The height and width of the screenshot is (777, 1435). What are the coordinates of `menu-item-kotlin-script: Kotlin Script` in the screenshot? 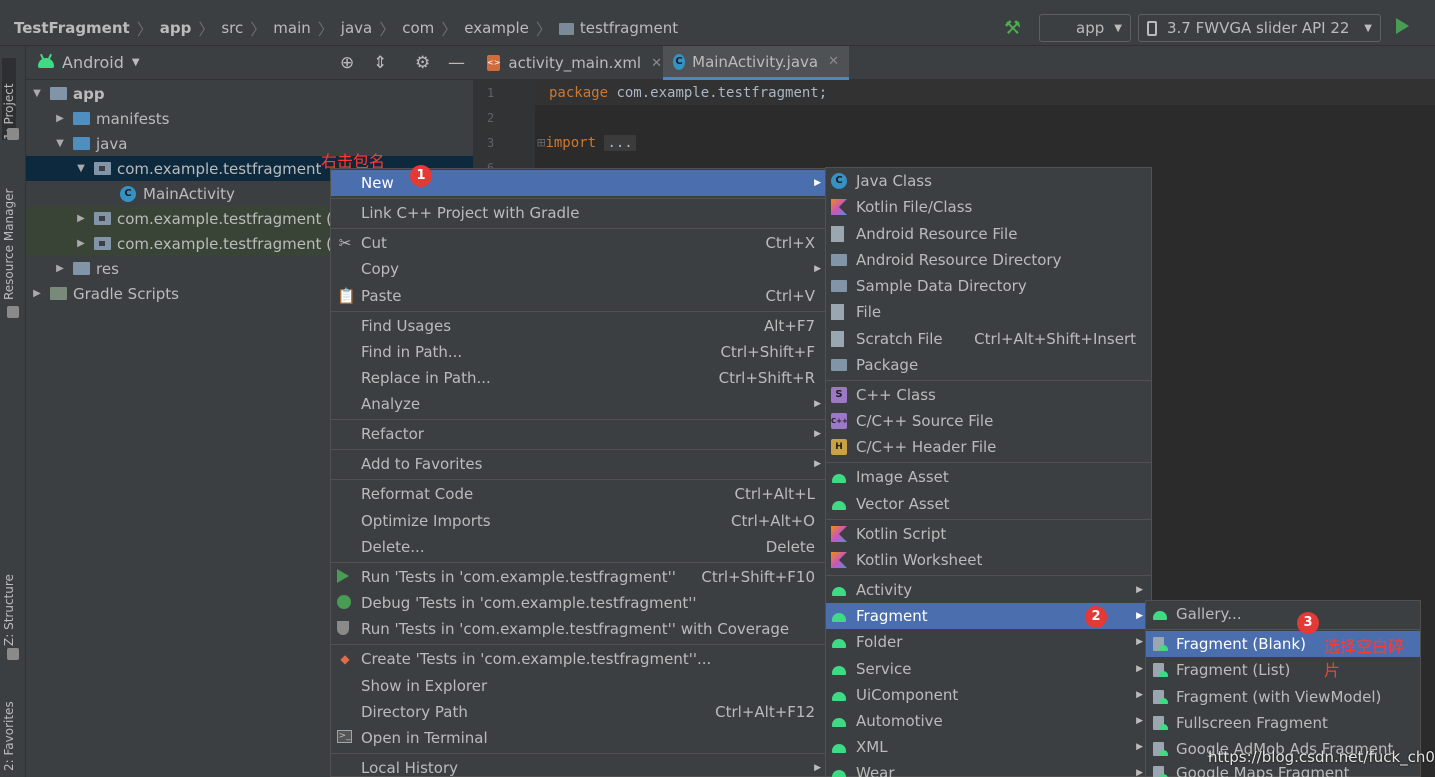 It's located at (988, 534).